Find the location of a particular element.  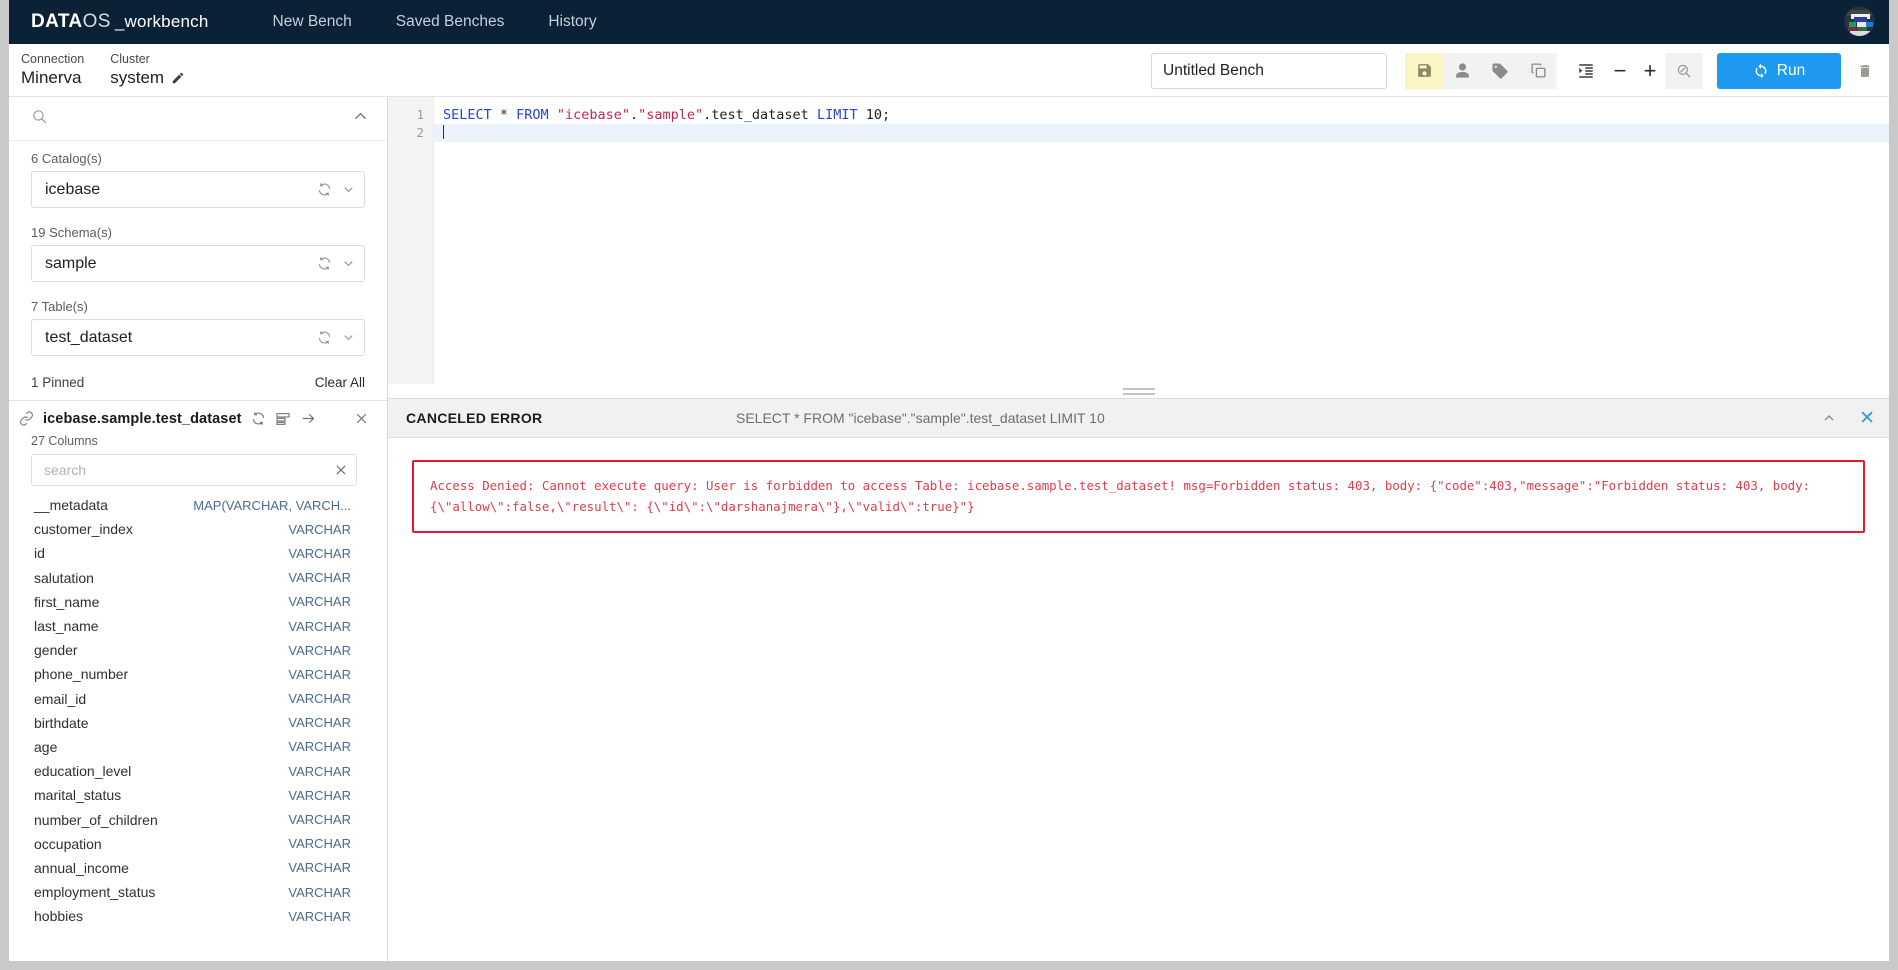

column-row: number_of_children VARCHAR is located at coordinates (198, 819).